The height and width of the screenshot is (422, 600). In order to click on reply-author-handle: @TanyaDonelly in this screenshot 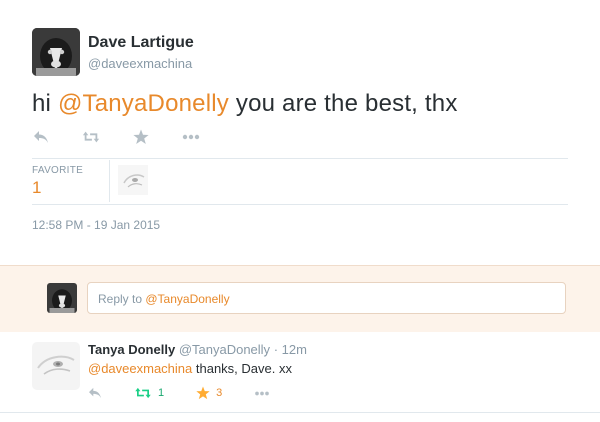, I will do `click(224, 349)`.